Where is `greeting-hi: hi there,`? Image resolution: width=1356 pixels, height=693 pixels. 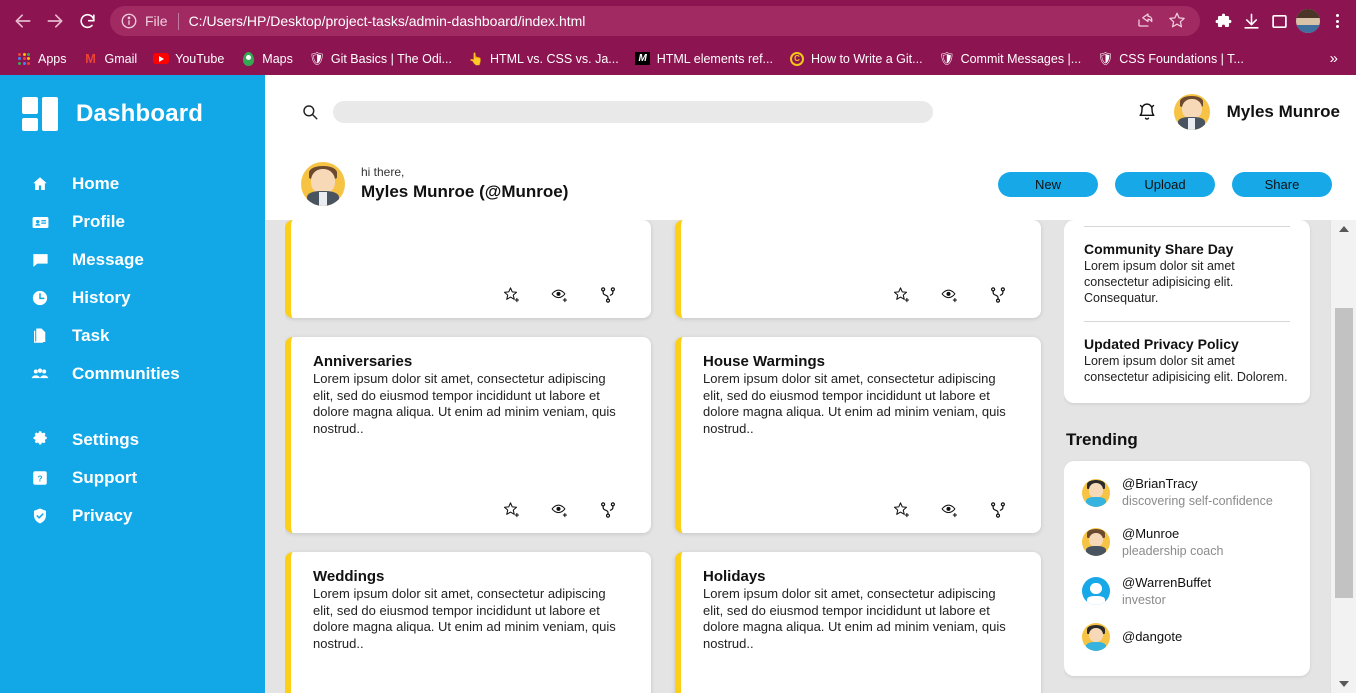
greeting-hi: hi there, is located at coordinates (383, 172).